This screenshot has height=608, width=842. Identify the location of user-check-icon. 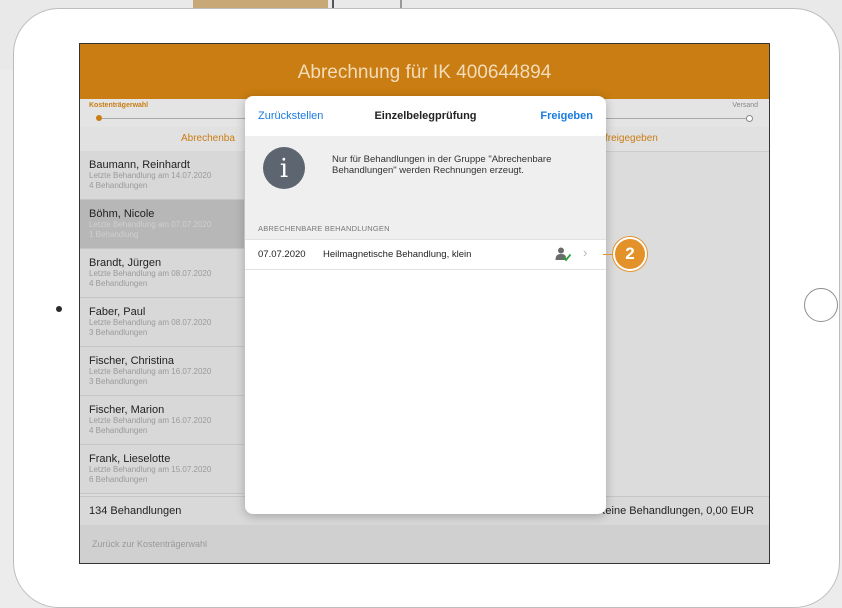
(563, 254).